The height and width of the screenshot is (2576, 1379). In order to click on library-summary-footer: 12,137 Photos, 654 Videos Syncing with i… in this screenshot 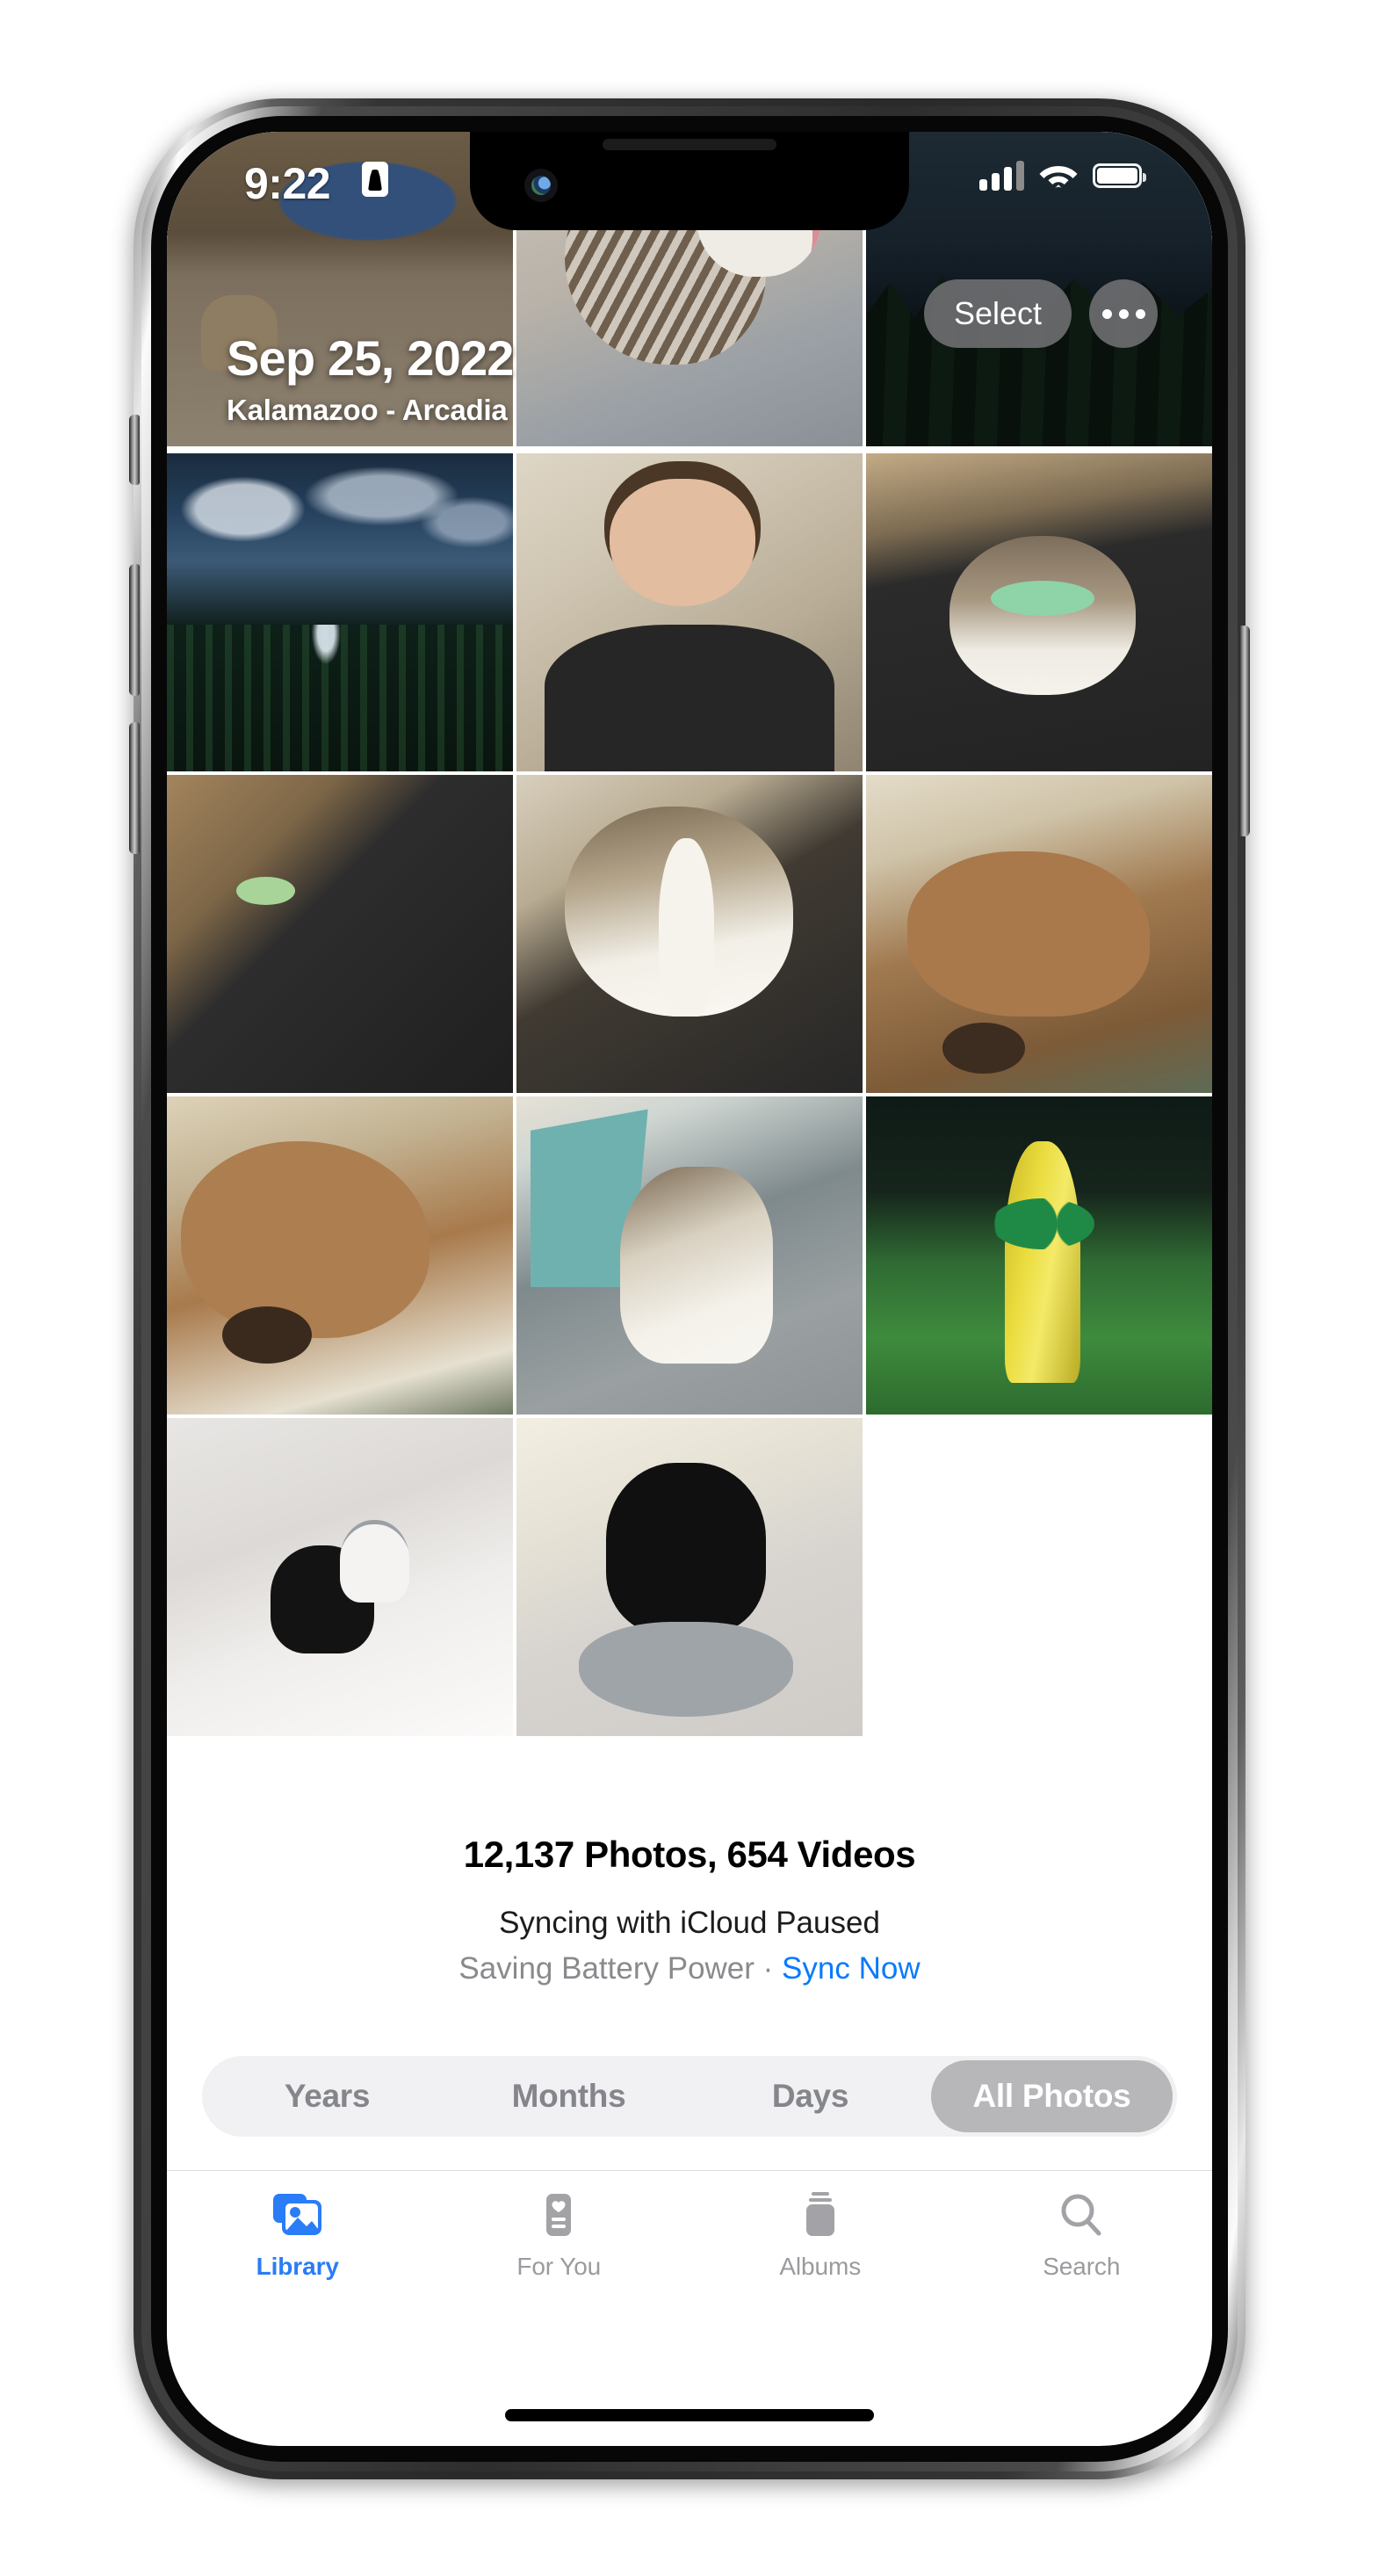, I will do `click(689, 1917)`.